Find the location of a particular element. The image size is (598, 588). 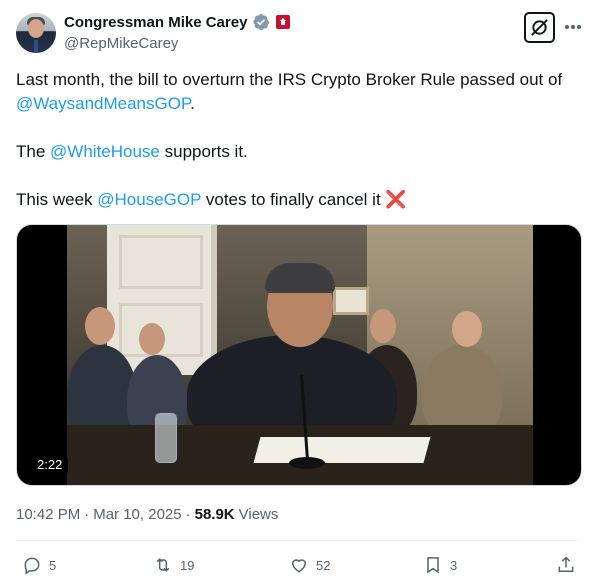

bookmark-count: 3 is located at coordinates (454, 565).